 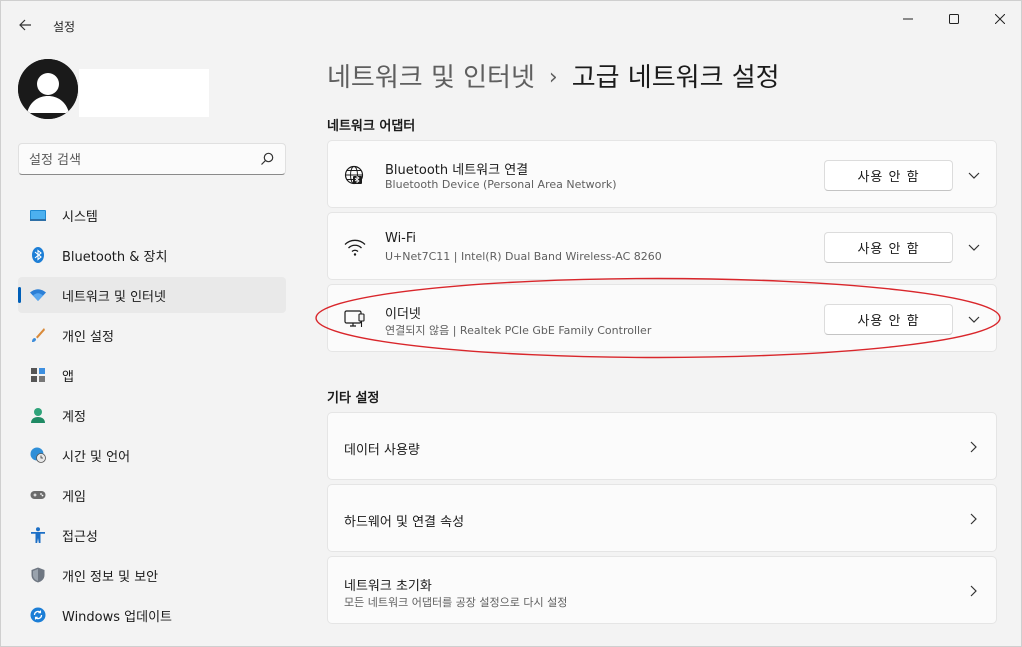 I want to click on back-button, so click(x=25, y=25).